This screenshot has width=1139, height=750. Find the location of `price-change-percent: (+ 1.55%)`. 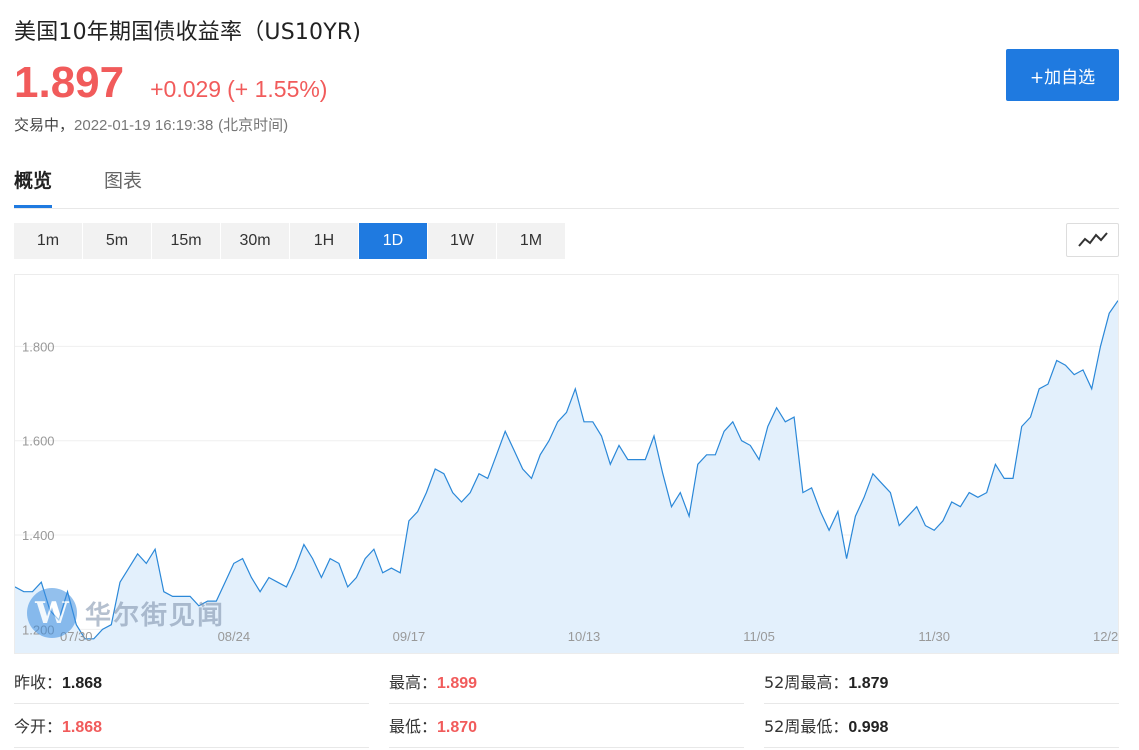

price-change-percent: (+ 1.55%) is located at coordinates (277, 89).